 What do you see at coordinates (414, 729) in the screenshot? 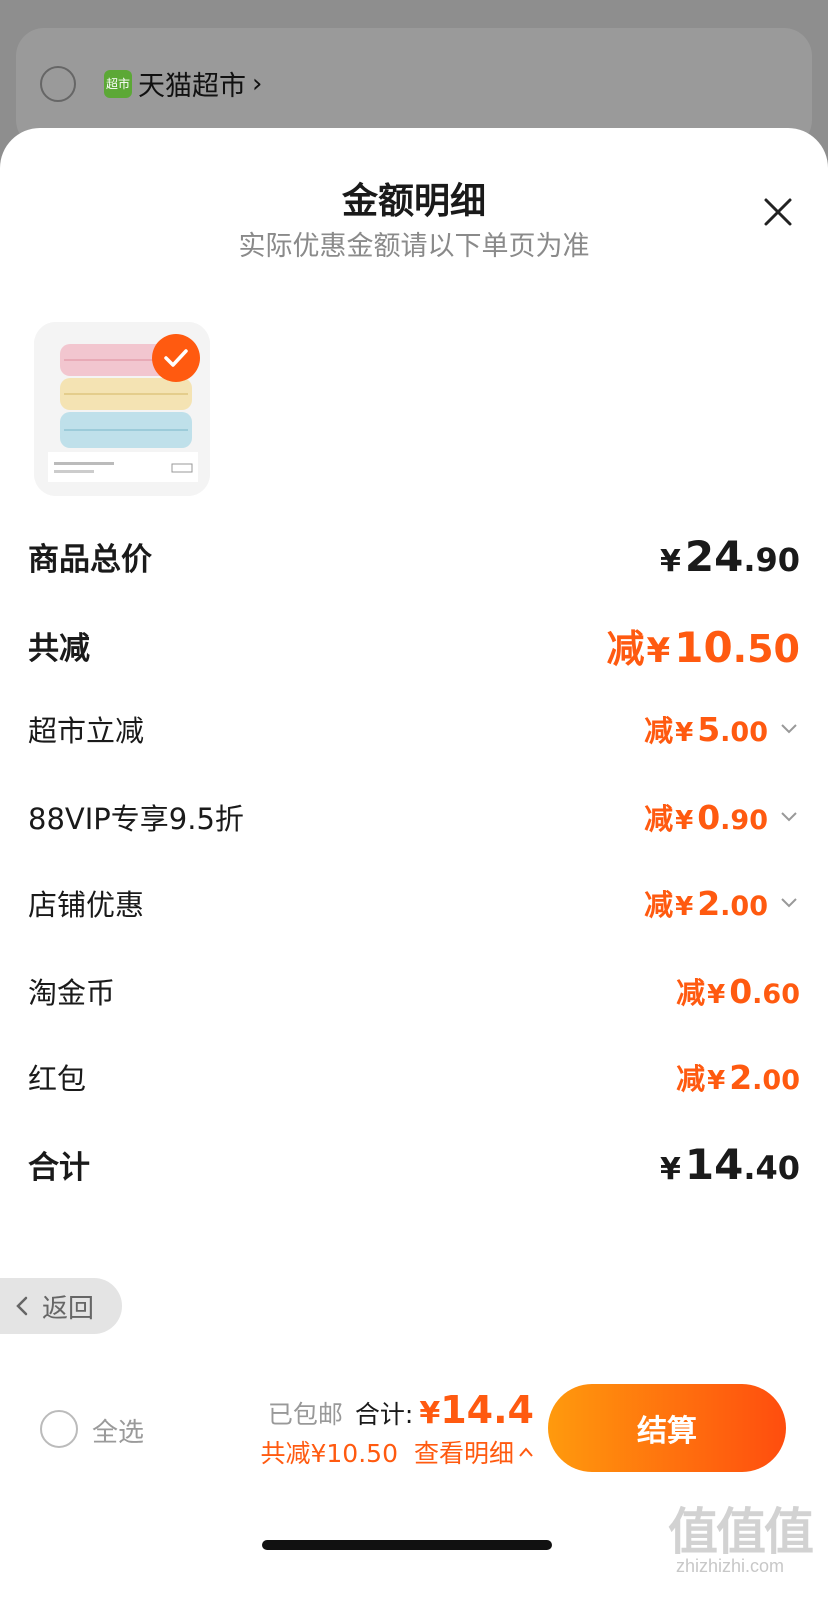
I see `discount-row-supermarket: 超市立减 减 ¥5.00` at bounding box center [414, 729].